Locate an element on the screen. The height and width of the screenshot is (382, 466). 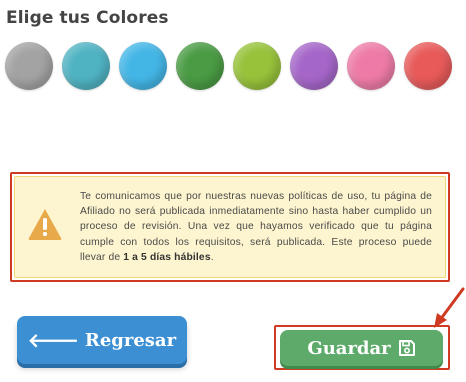
color-swatch-list is located at coordinates (235, 66).